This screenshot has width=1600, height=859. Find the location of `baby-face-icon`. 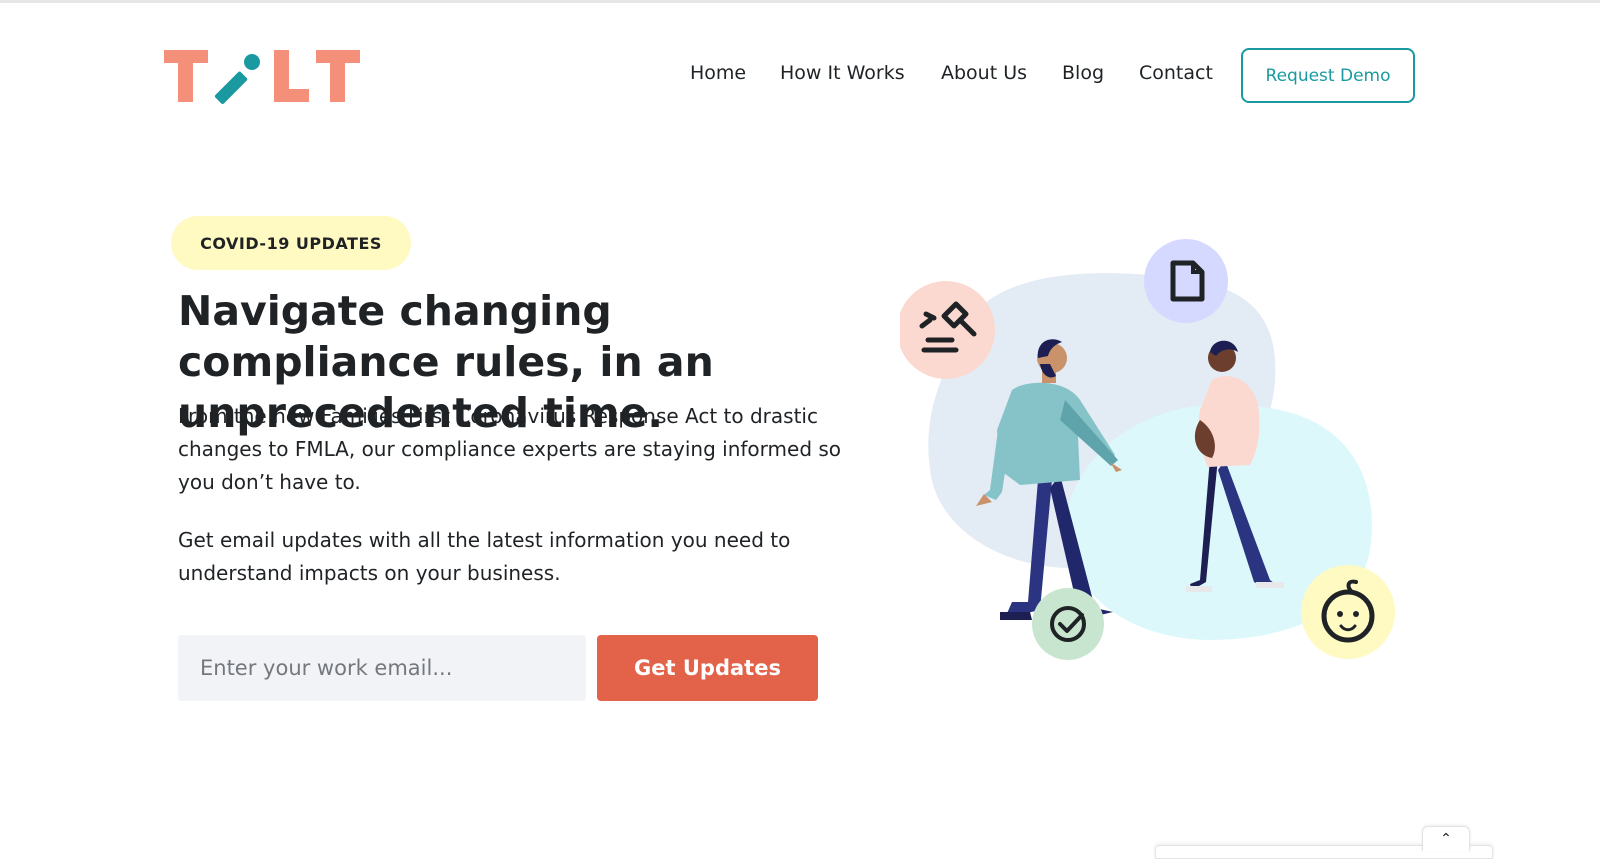

baby-face-icon is located at coordinates (1348, 612).